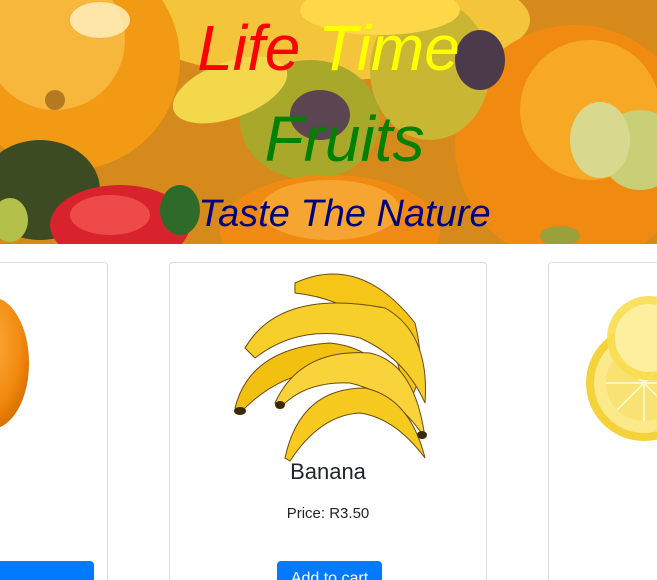 The image size is (657, 580). I want to click on product-card-lemon, so click(602, 421).